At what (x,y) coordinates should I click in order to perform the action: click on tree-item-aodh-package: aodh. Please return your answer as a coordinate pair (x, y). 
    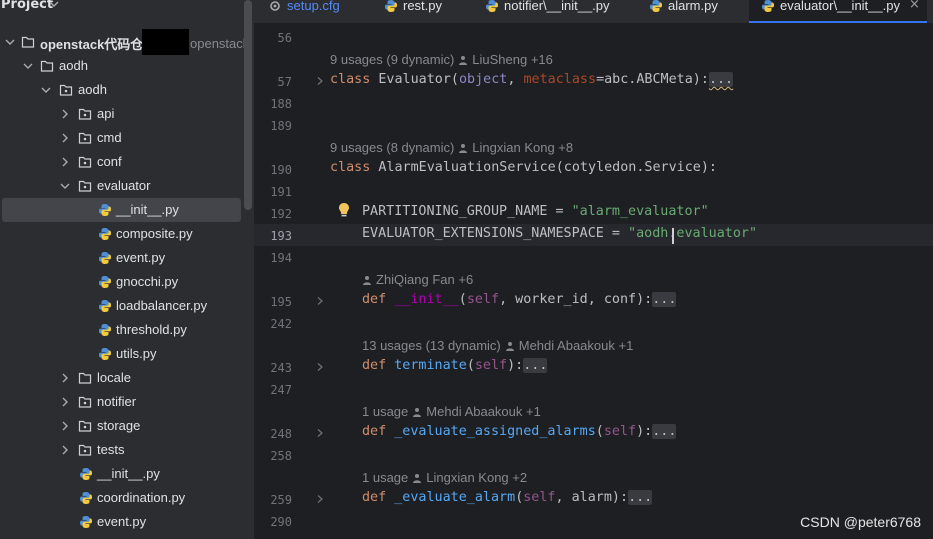
    Looking at the image, I should click on (122, 90).